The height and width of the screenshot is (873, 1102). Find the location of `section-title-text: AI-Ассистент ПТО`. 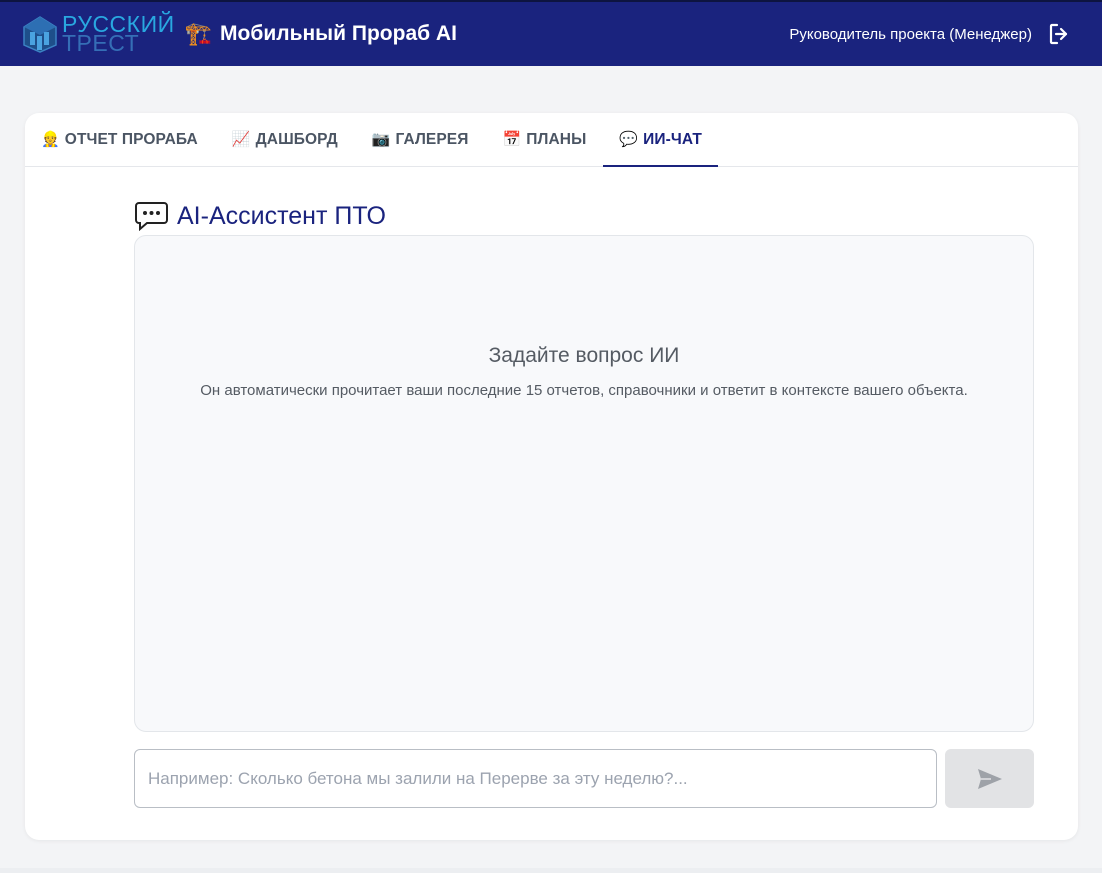

section-title-text: AI-Ассистент ПТО is located at coordinates (281, 215).